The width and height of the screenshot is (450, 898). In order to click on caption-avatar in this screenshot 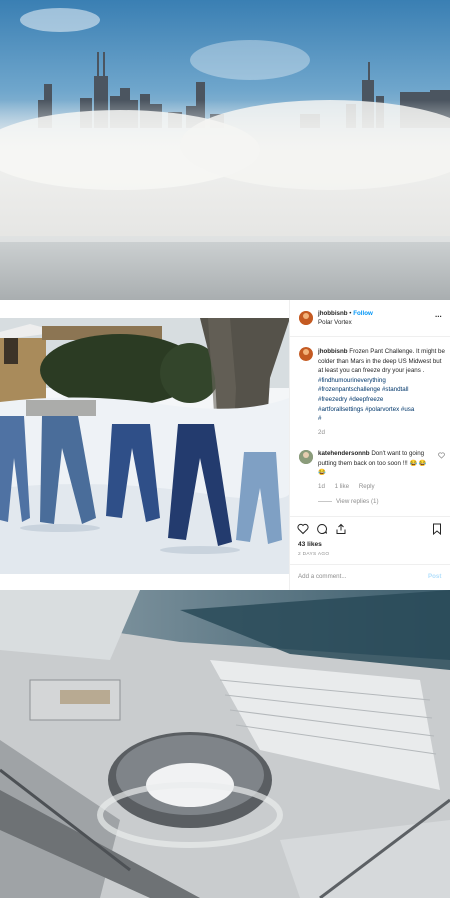, I will do `click(306, 354)`.